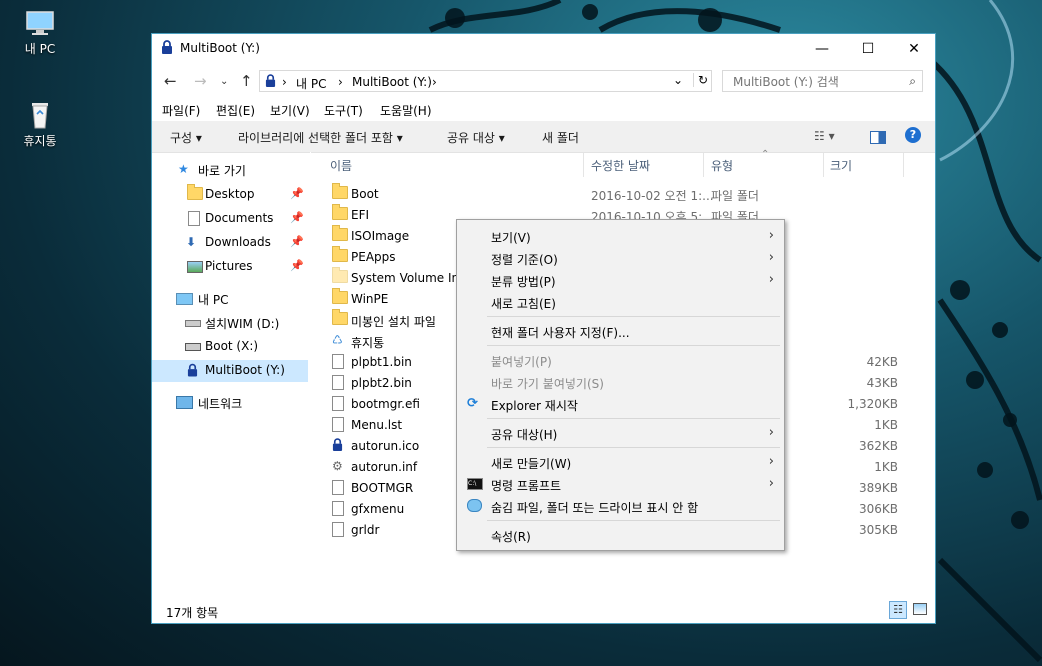 This screenshot has height=666, width=1042. Describe the element at coordinates (920, 609) in the screenshot. I see `large-icons-view-icon` at that location.